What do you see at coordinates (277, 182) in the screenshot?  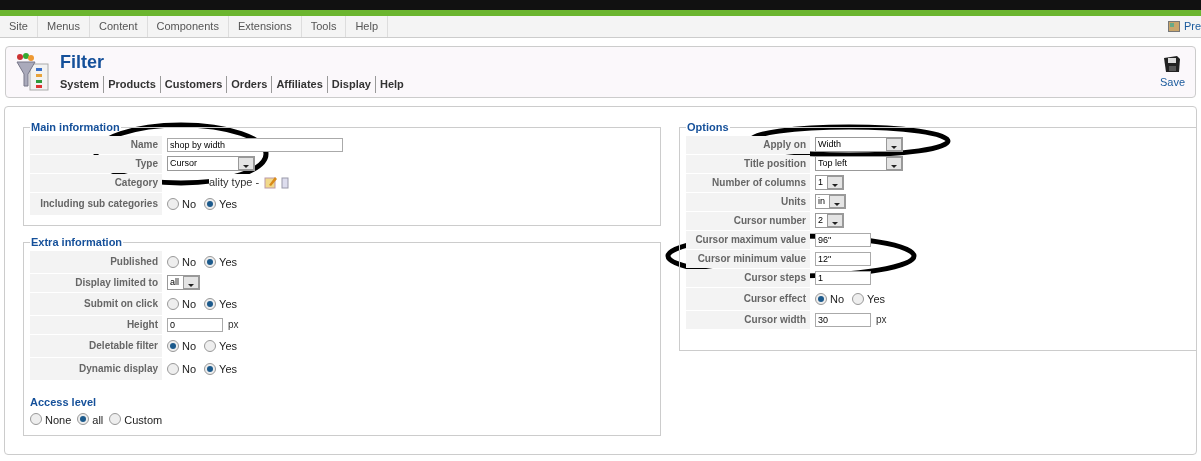 I see `edit-and-trash-icons` at bounding box center [277, 182].